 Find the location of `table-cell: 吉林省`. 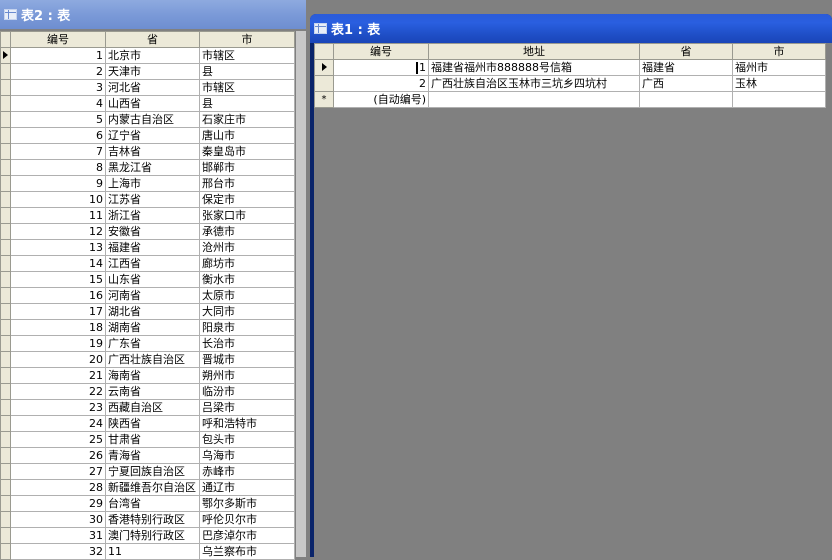

table-cell: 吉林省 is located at coordinates (152, 151).